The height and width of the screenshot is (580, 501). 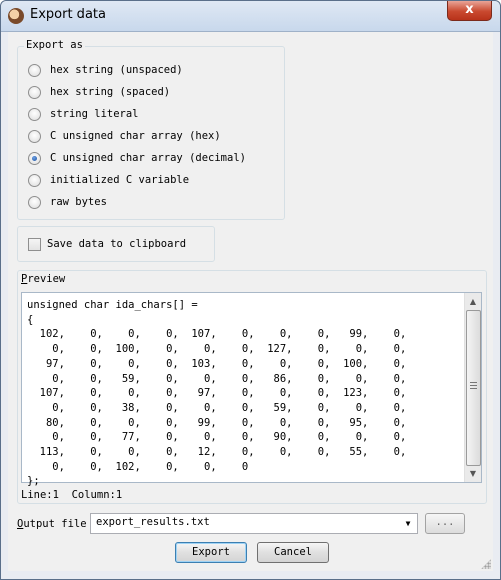 I want to click on cursor-position-status: Line:1 Column:1, so click(x=71, y=495).